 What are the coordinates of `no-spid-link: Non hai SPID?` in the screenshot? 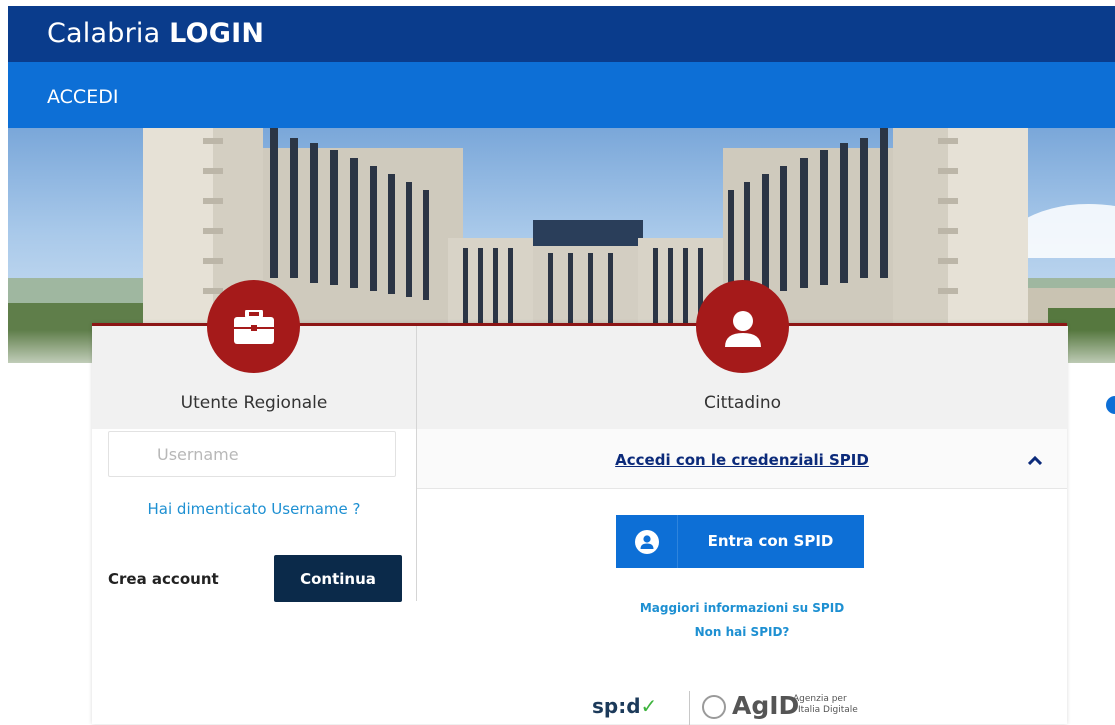 It's located at (742, 632).